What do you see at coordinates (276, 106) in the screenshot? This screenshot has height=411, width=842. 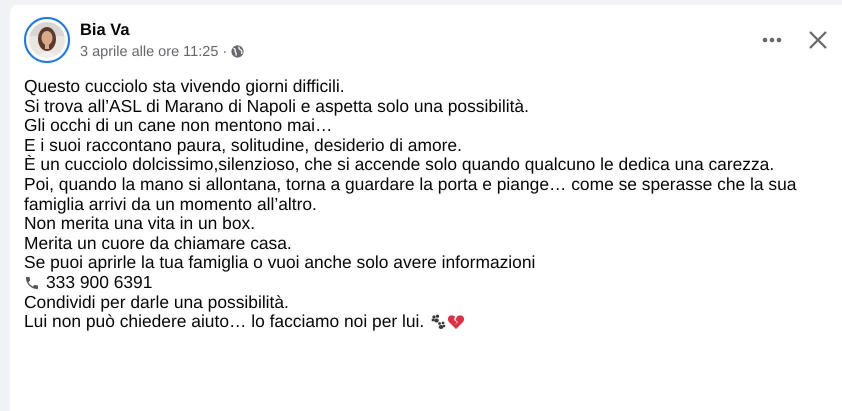 I see `post-text: Si trova all’ASL di Marano di Napoli e aspetta solo una possibilità.` at bounding box center [276, 106].